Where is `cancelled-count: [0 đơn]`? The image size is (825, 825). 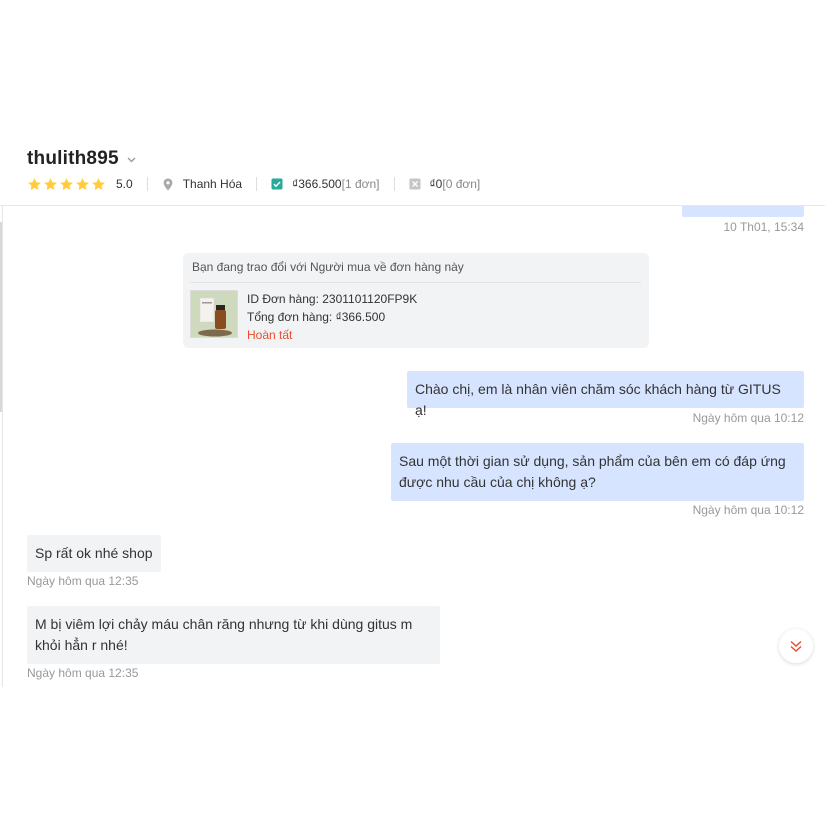
cancelled-count: [0 đơn] is located at coordinates (461, 184).